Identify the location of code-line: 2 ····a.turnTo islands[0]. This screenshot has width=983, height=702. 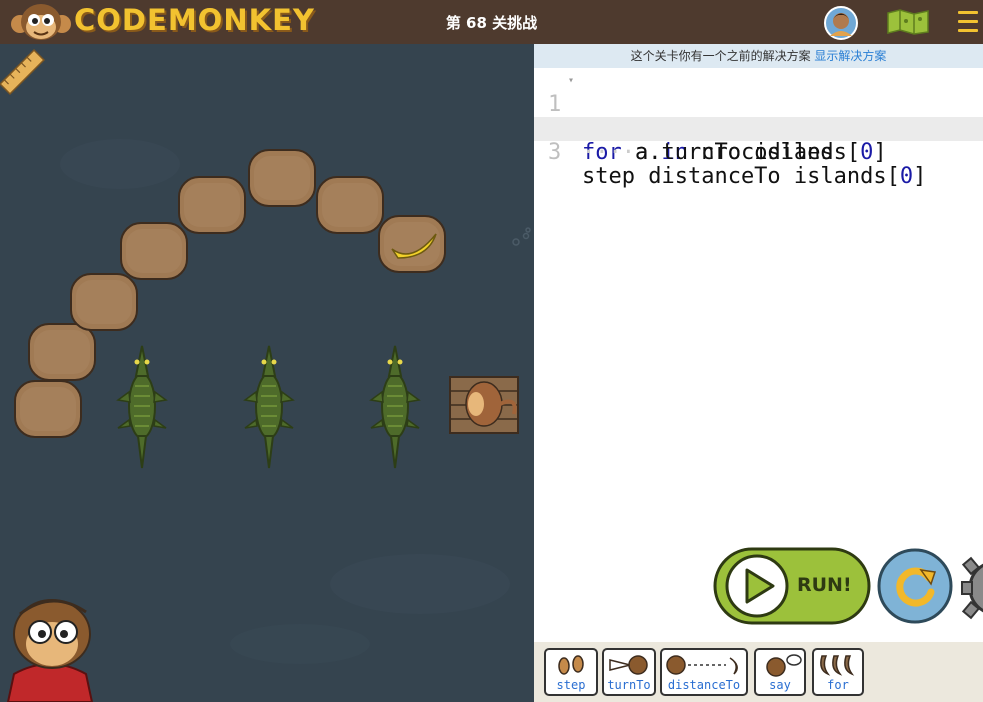
(758, 129).